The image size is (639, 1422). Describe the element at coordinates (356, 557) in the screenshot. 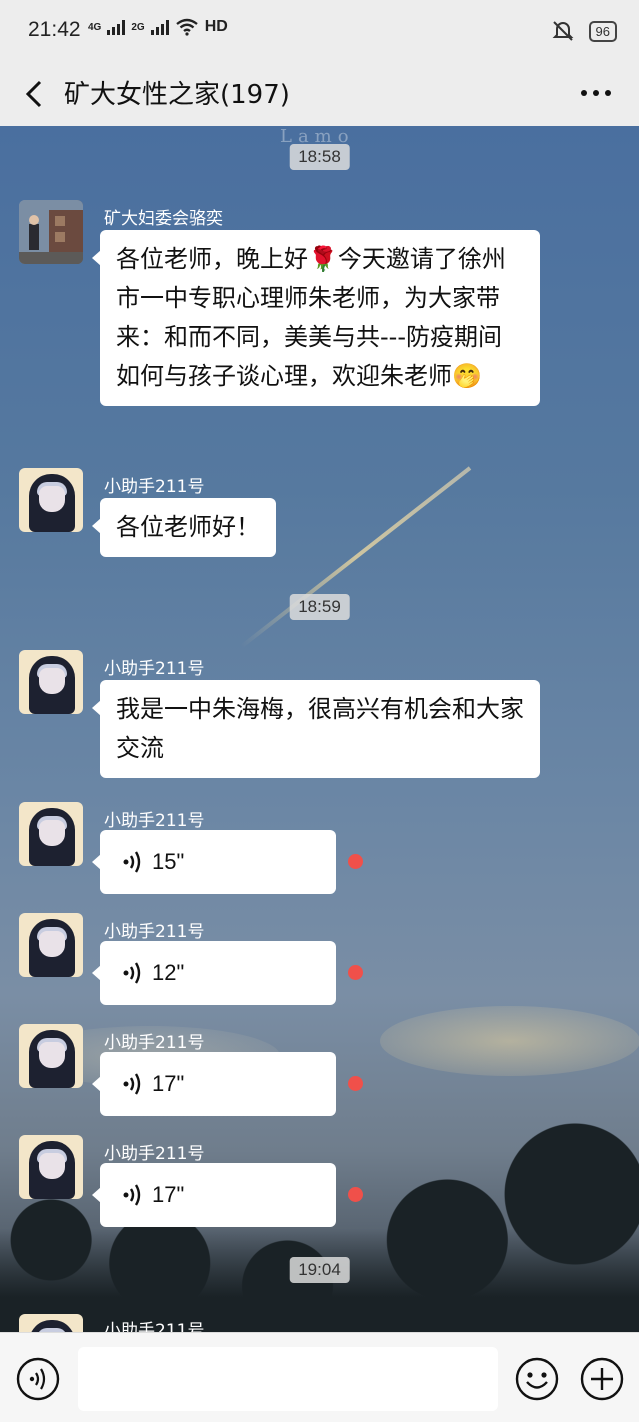

I see `background-contrail` at that location.